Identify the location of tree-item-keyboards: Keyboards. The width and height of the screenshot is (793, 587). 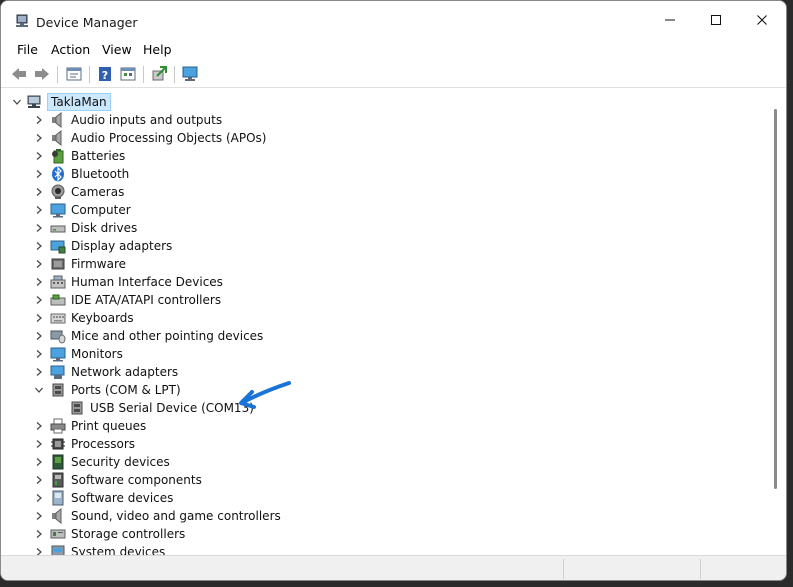
(386, 318).